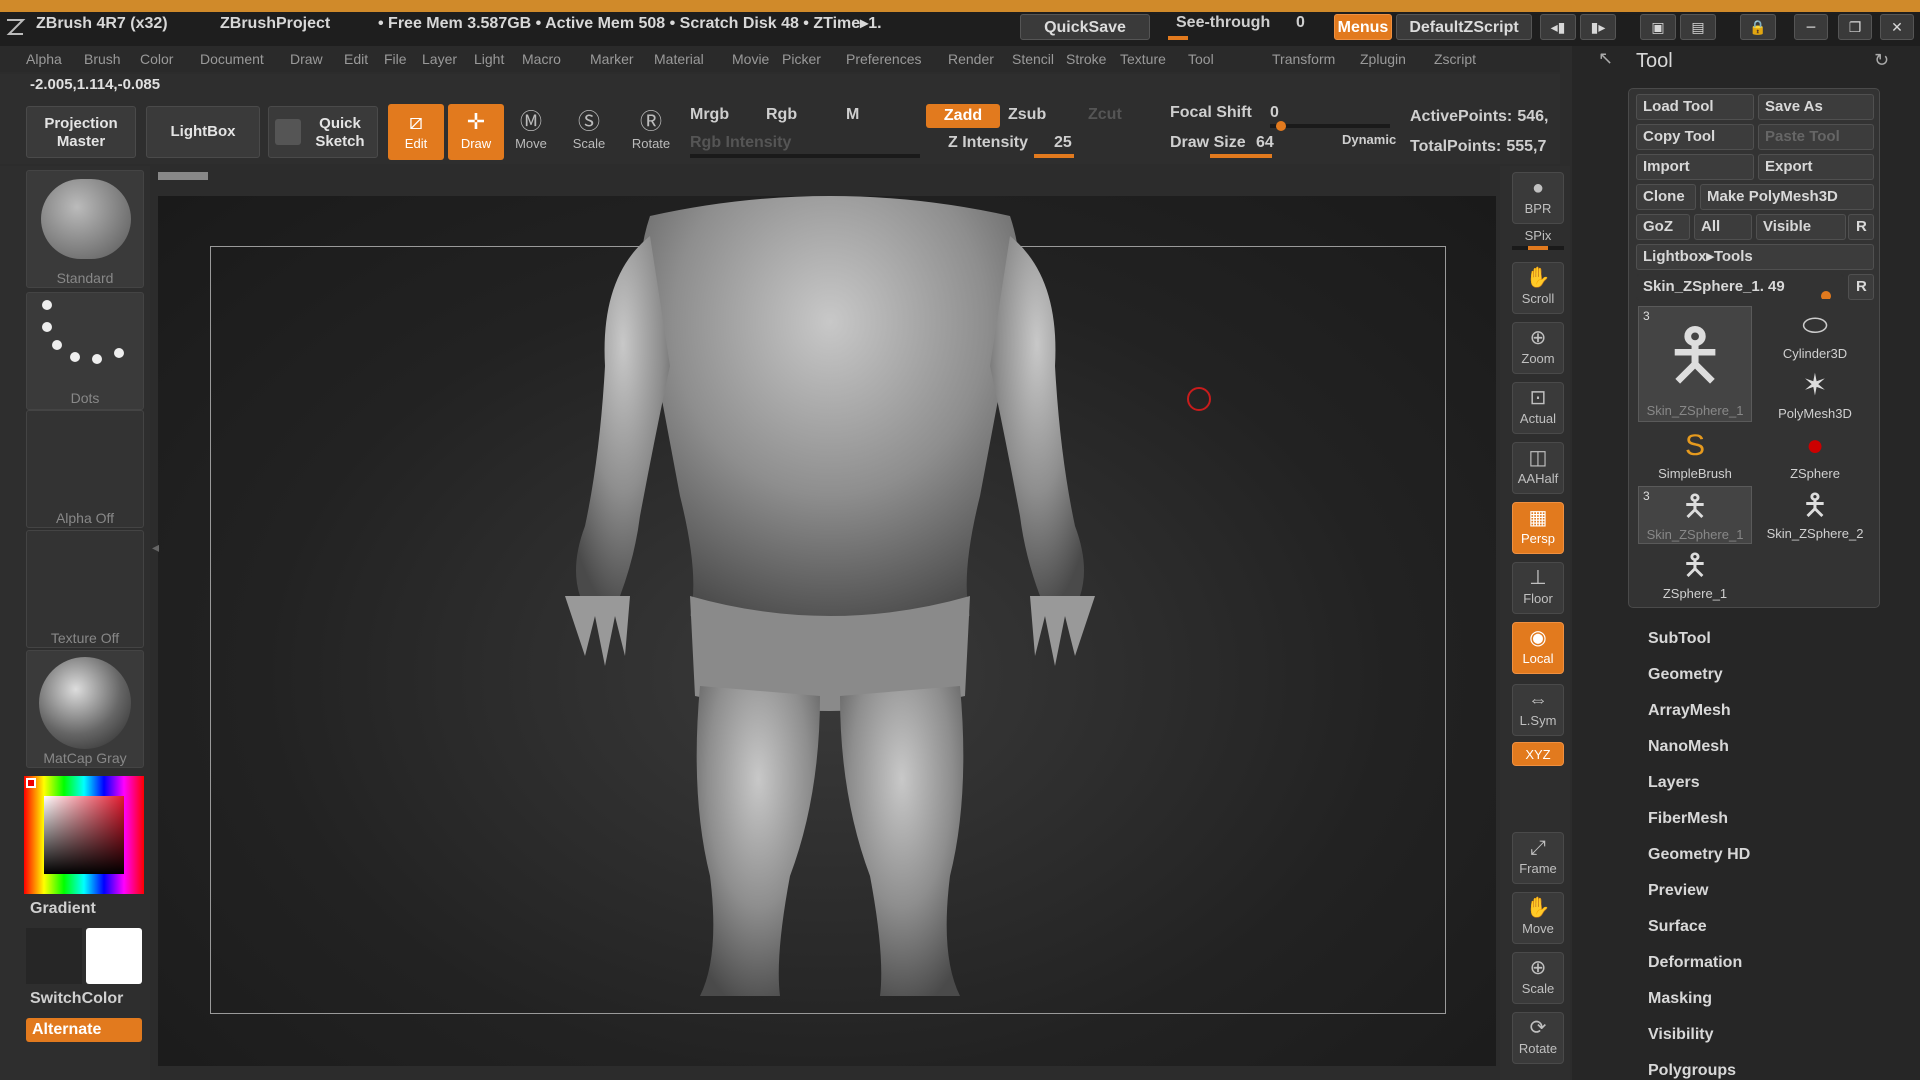 Image resolution: width=1920 pixels, height=1080 pixels. What do you see at coordinates (1538, 978) in the screenshot?
I see `shelf-scale-button: ⊕ Scale` at bounding box center [1538, 978].